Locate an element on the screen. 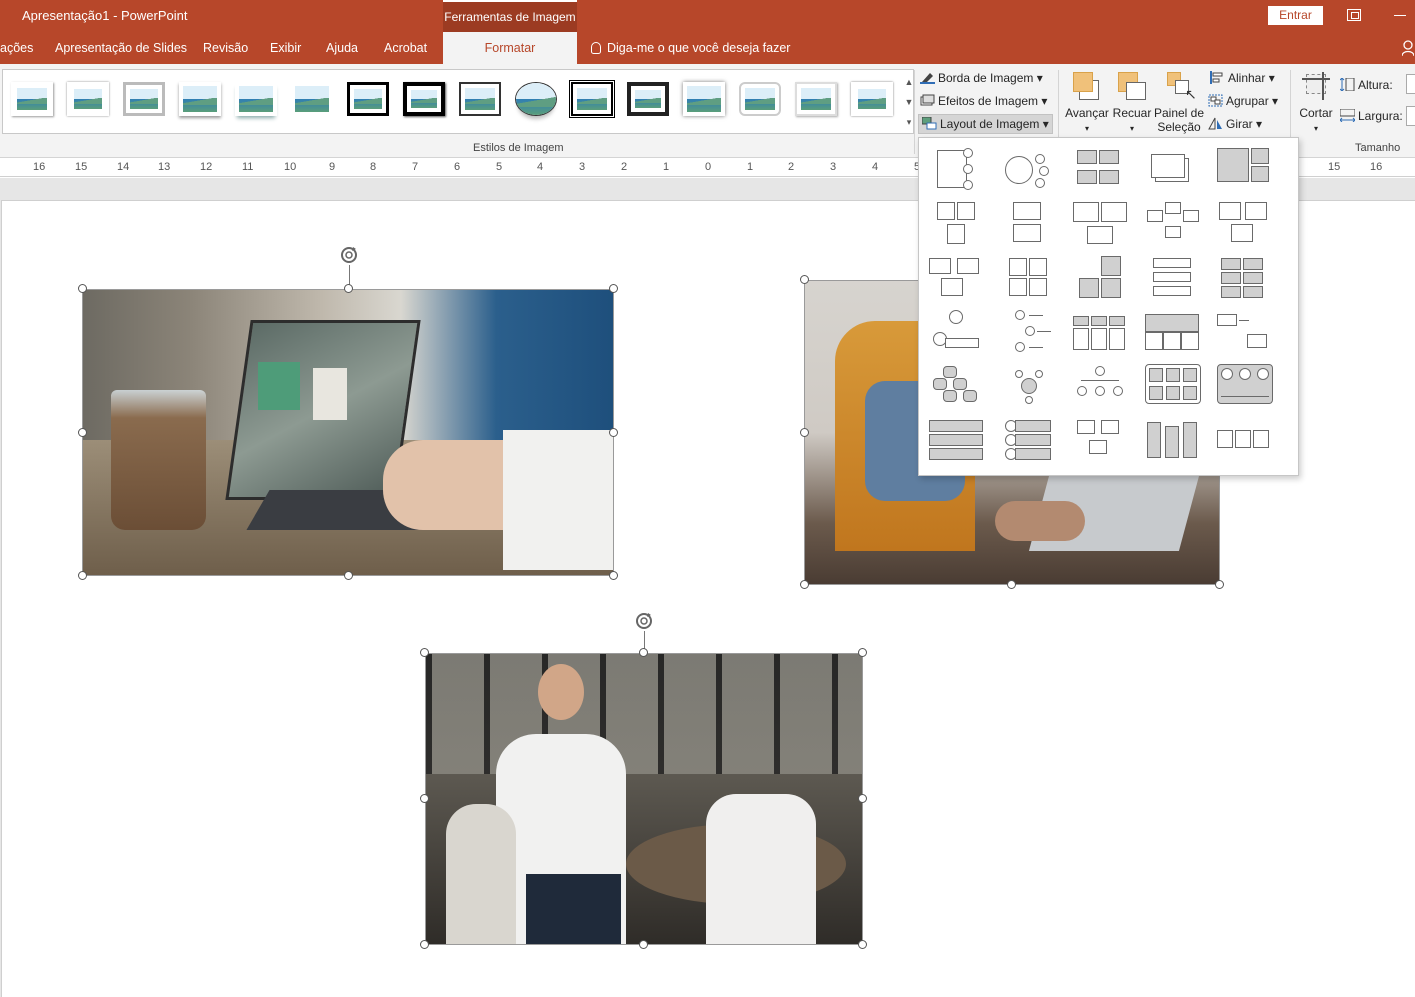 The width and height of the screenshot is (1415, 997). bring-forward-button: Avançar ▾ is located at coordinates (1087, 102).